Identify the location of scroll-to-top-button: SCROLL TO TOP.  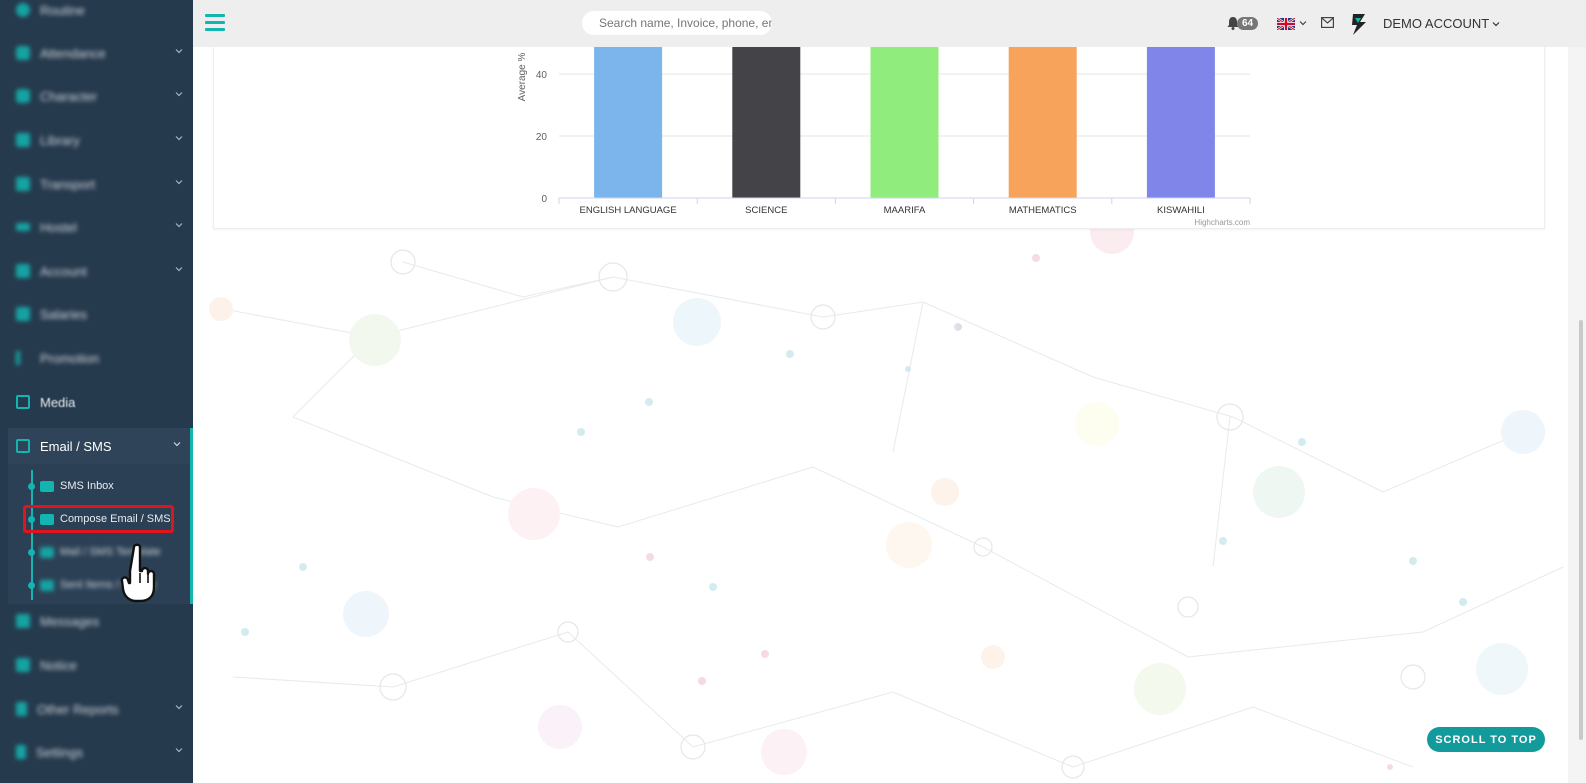
(1486, 739).